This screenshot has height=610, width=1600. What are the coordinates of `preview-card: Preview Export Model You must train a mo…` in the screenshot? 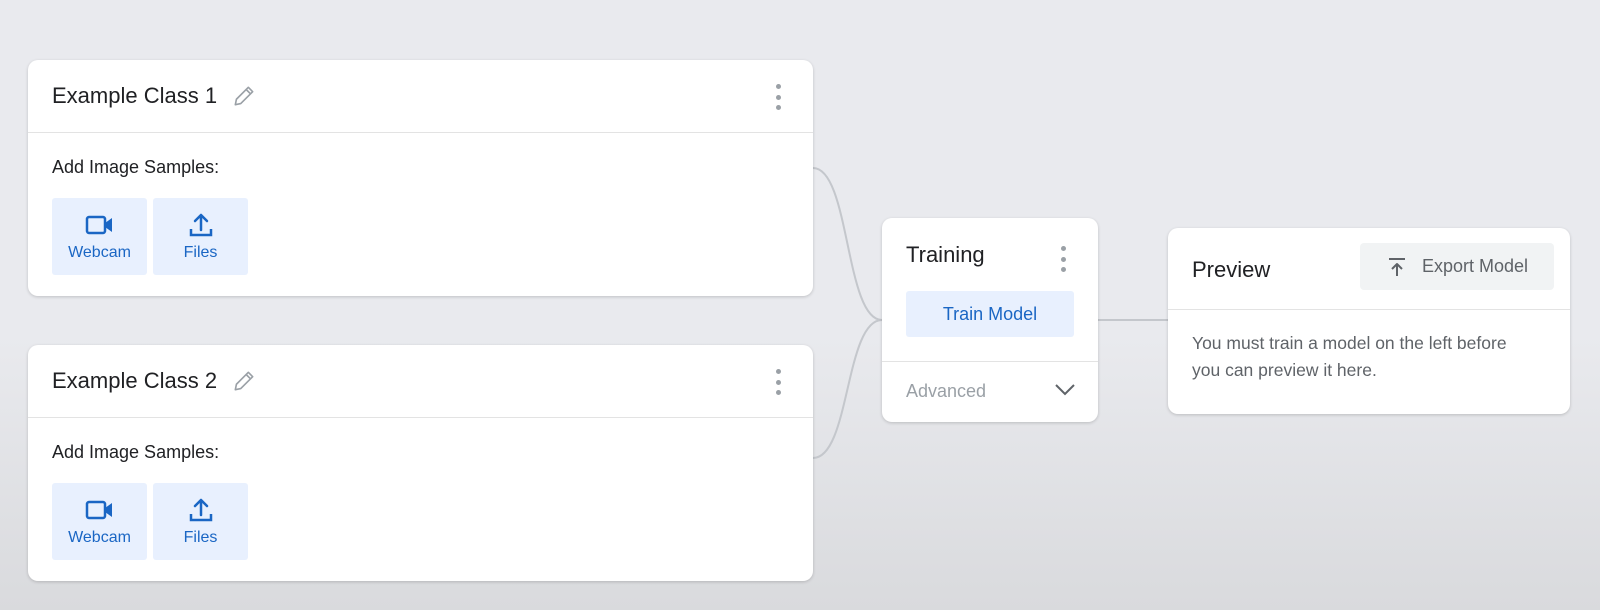 It's located at (1369, 321).